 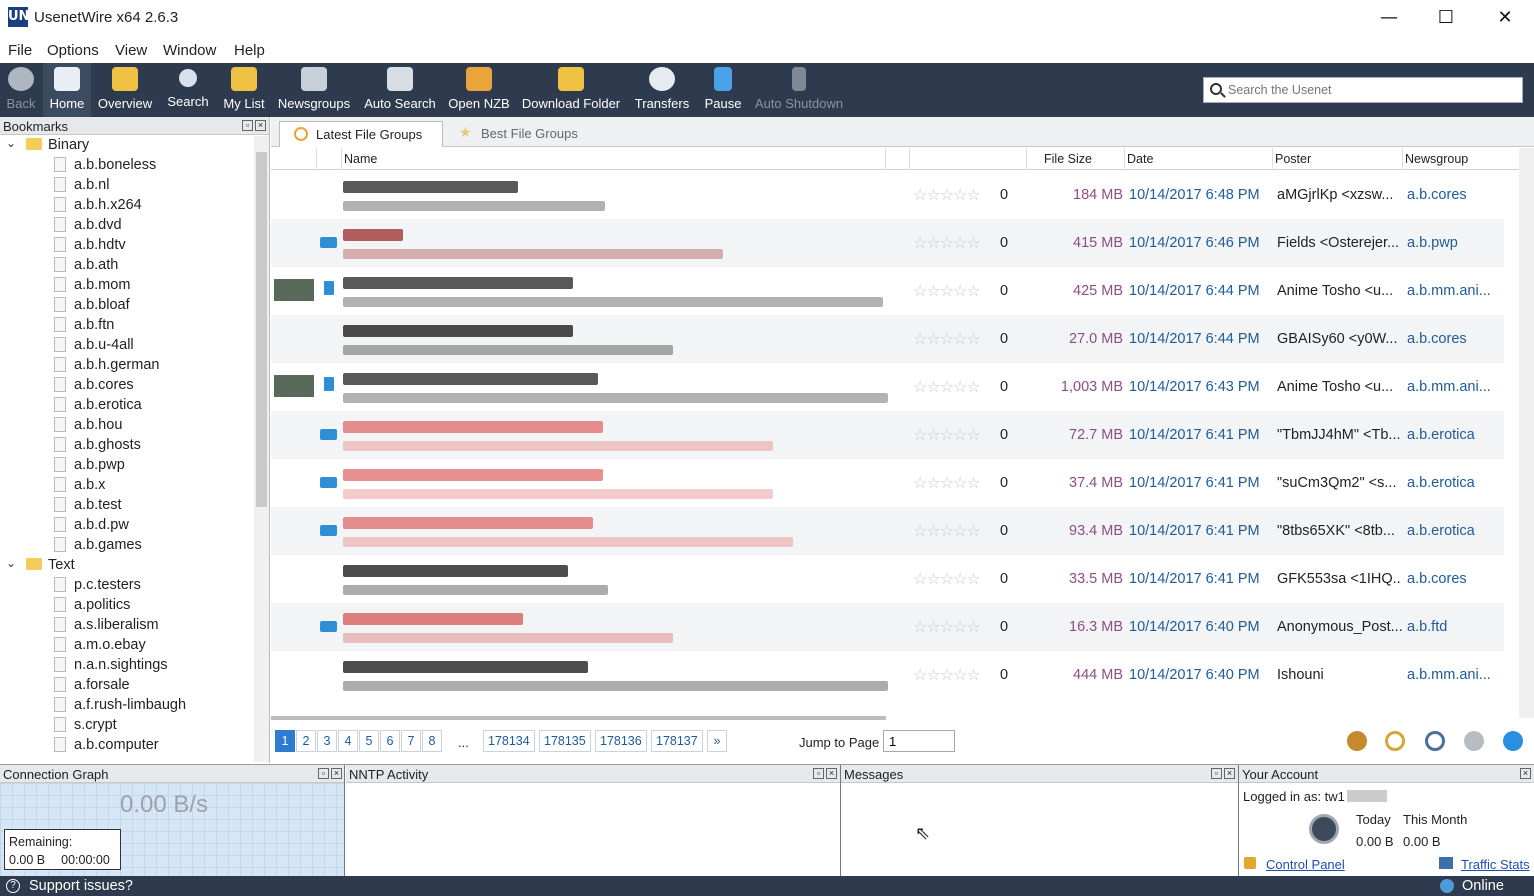 What do you see at coordinates (11, 143) in the screenshot?
I see `chevron-down-icon: ⌄` at bounding box center [11, 143].